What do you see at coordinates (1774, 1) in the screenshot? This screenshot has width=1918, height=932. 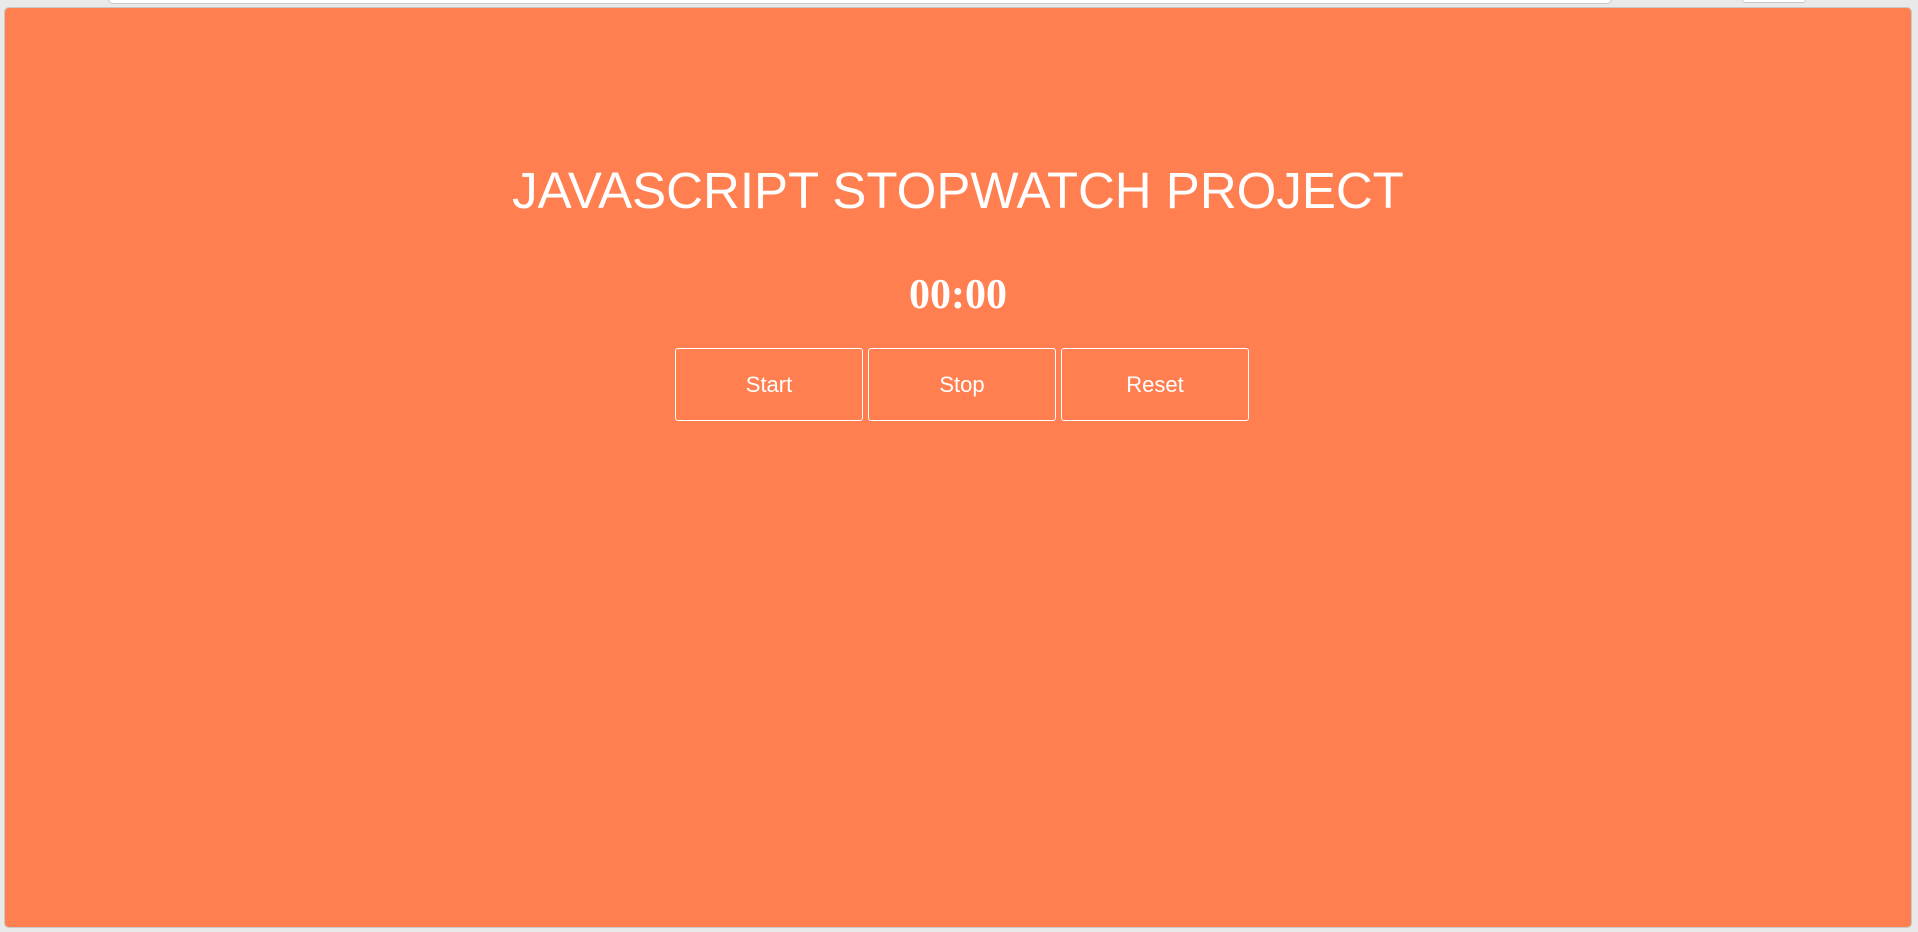 I see `toolbar-button` at bounding box center [1774, 1].